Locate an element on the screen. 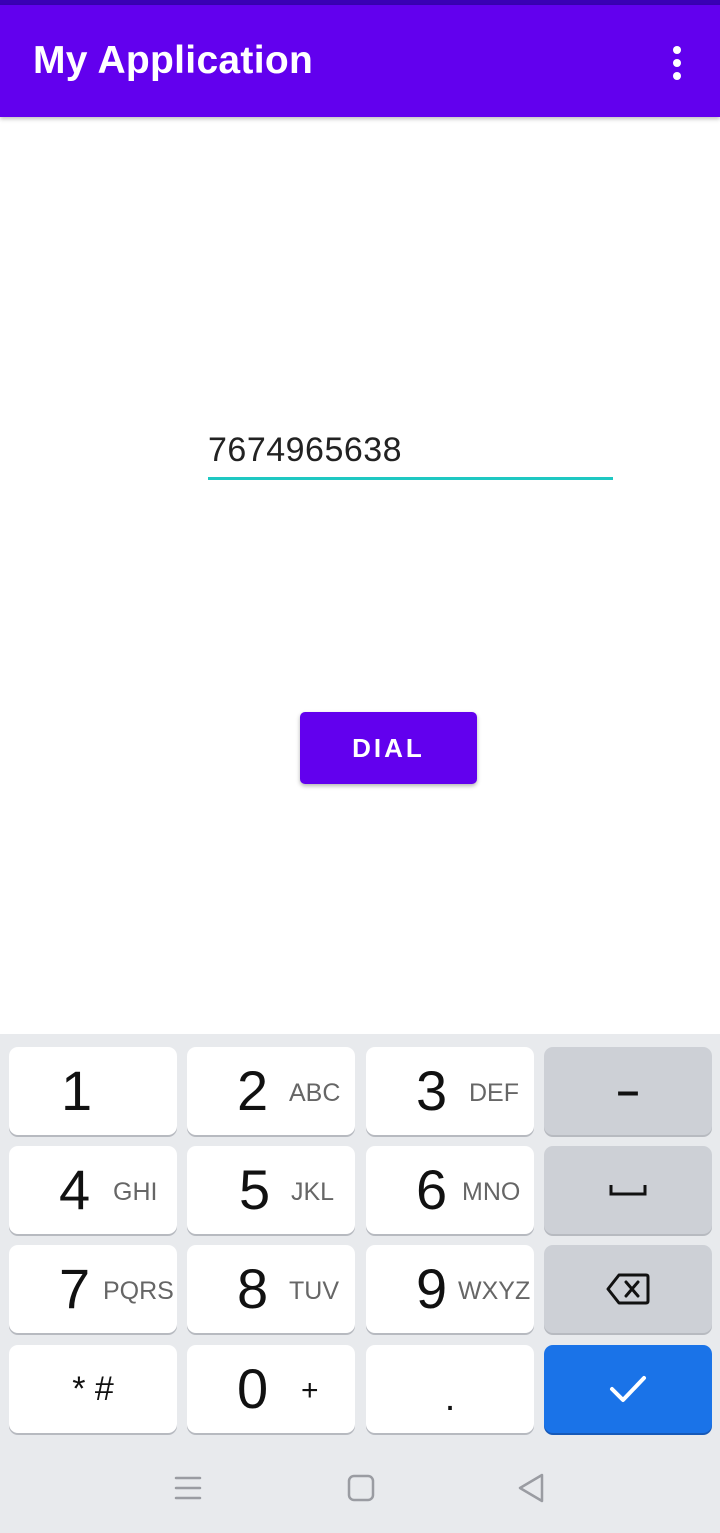 This screenshot has width=720, height=1533. key-letters: MNO is located at coordinates (491, 1192).